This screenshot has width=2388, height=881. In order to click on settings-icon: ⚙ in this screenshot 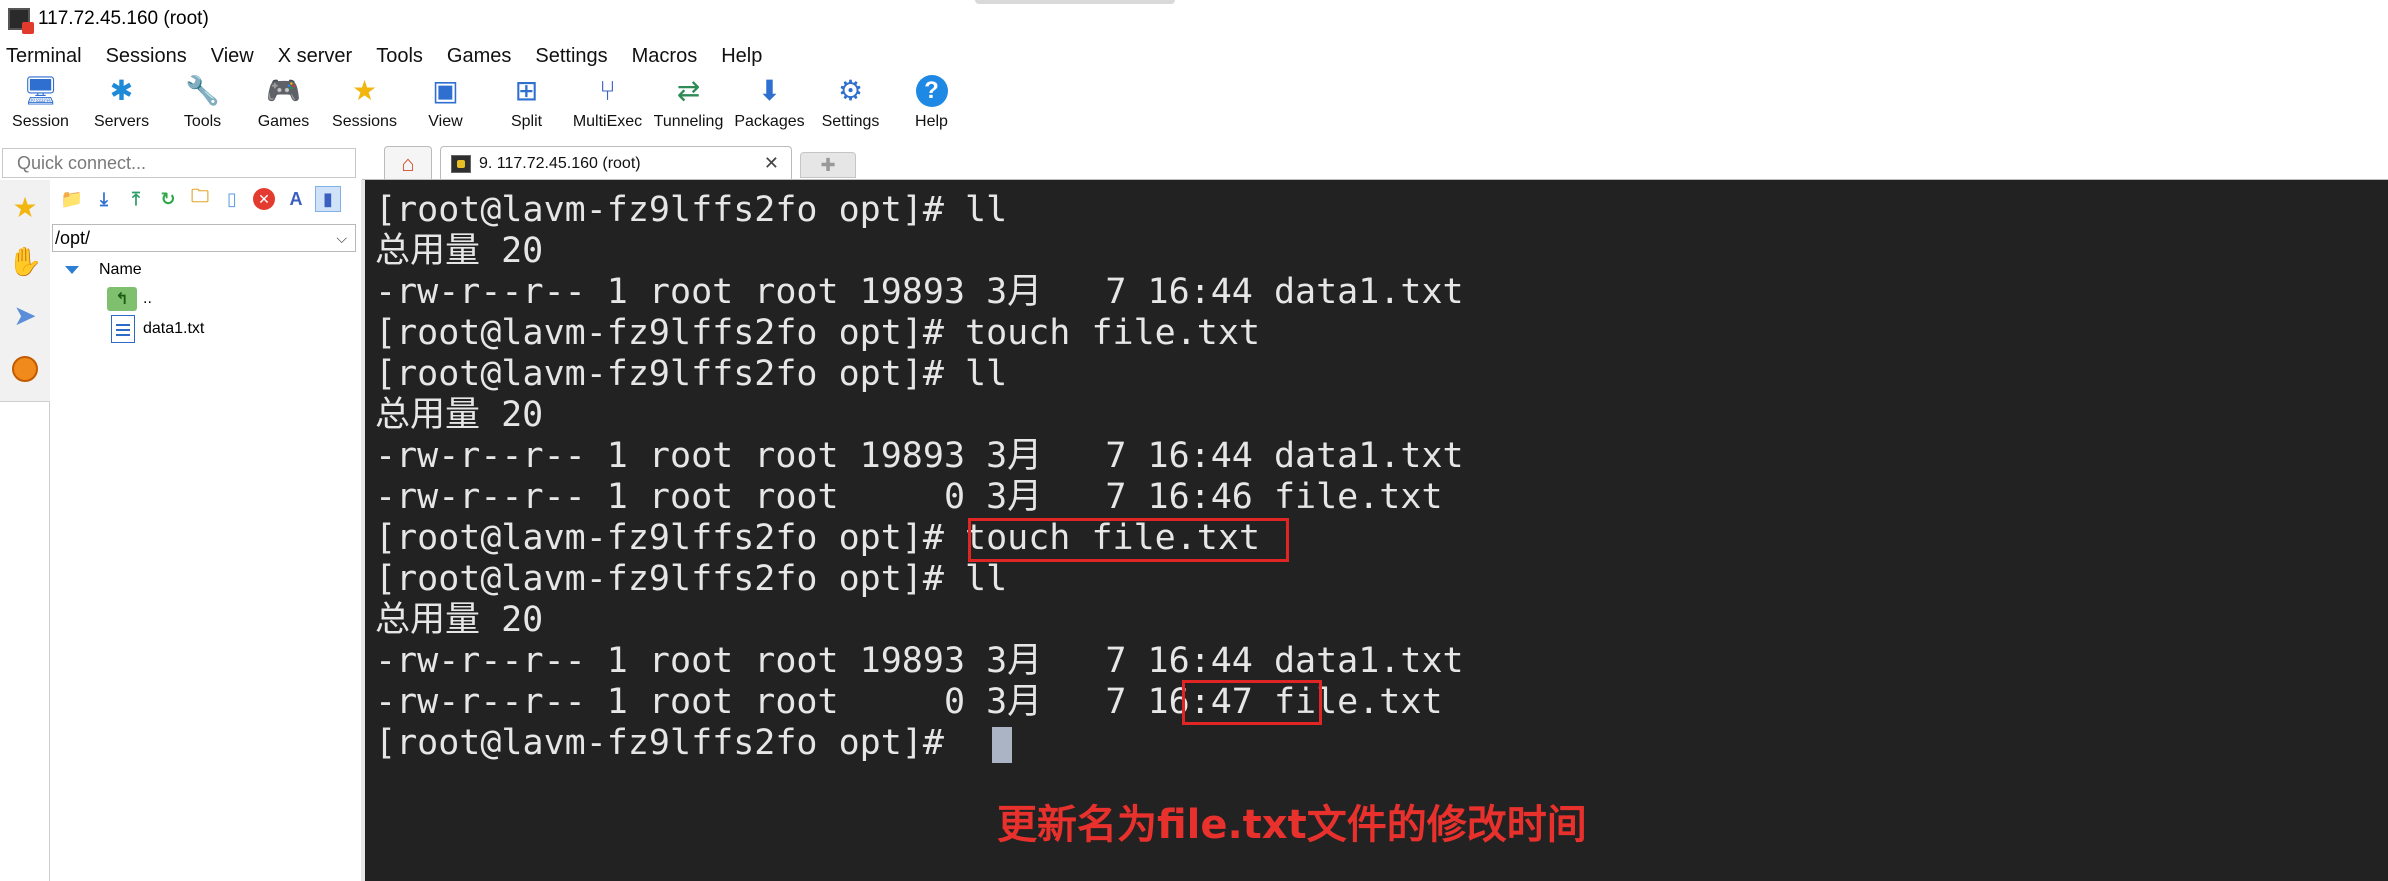, I will do `click(850, 90)`.